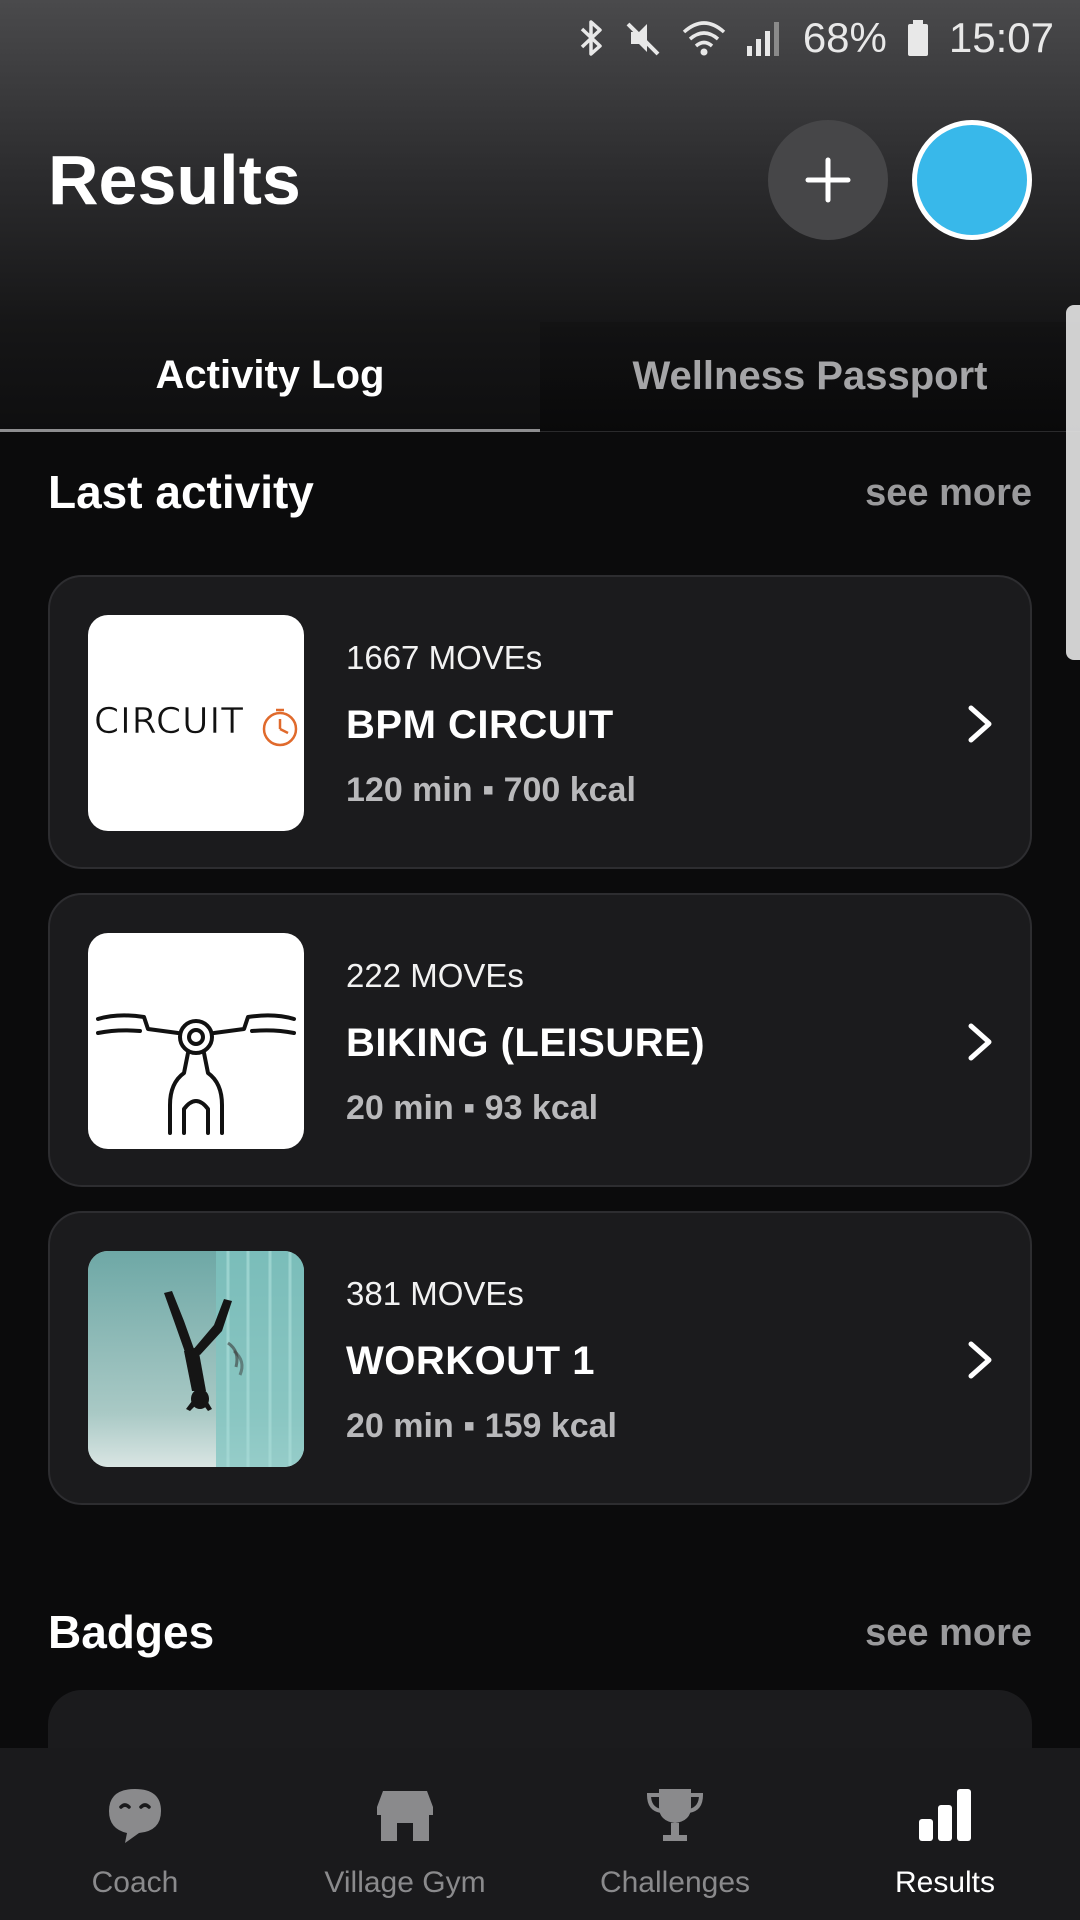 Image resolution: width=1080 pixels, height=1920 pixels. What do you see at coordinates (704, 38) in the screenshot?
I see `wifi-icon` at bounding box center [704, 38].